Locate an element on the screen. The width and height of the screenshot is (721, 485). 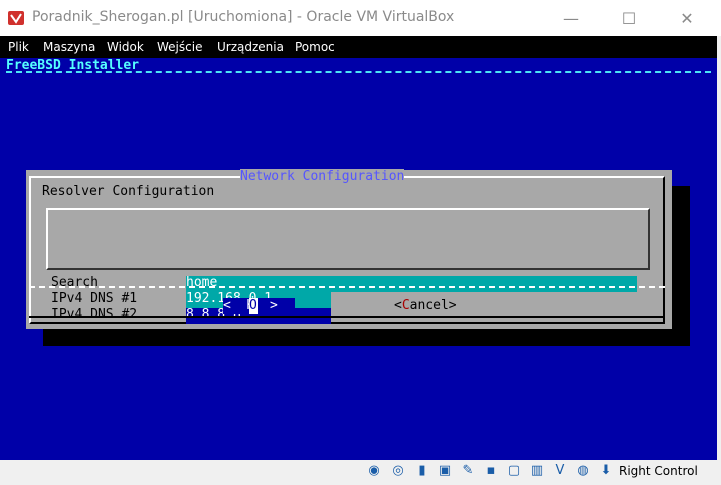
menu-wejscie: Wejście is located at coordinates (179, 47).